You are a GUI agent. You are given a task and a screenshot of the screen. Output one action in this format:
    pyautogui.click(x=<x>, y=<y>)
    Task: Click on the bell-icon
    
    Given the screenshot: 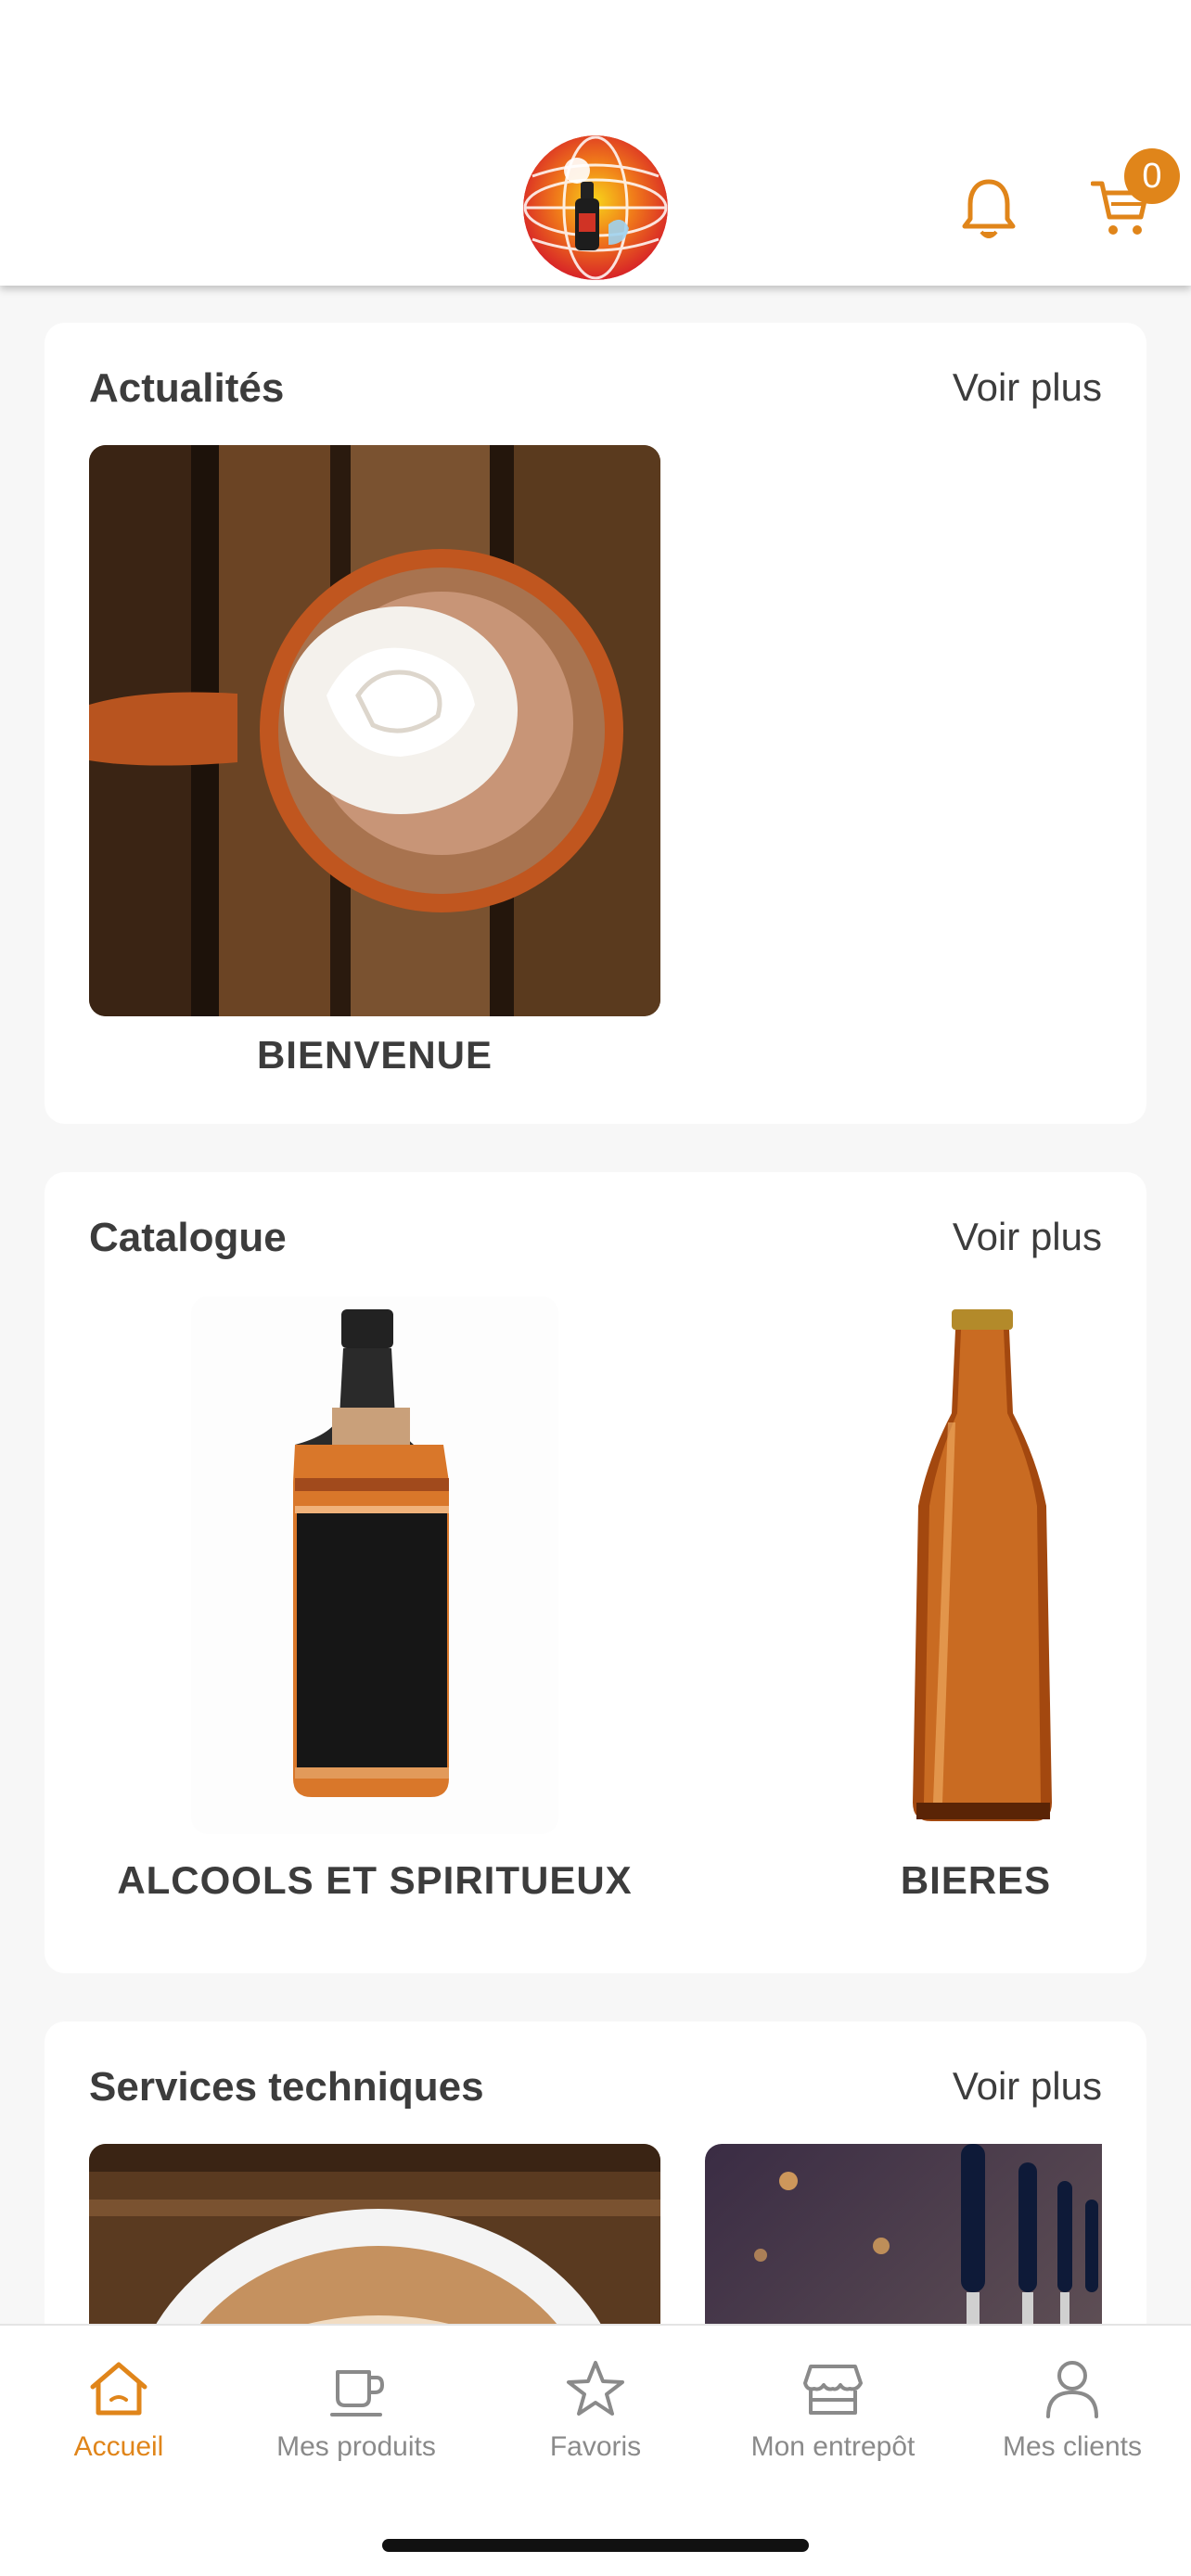 What is the action you would take?
    pyautogui.click(x=988, y=209)
    